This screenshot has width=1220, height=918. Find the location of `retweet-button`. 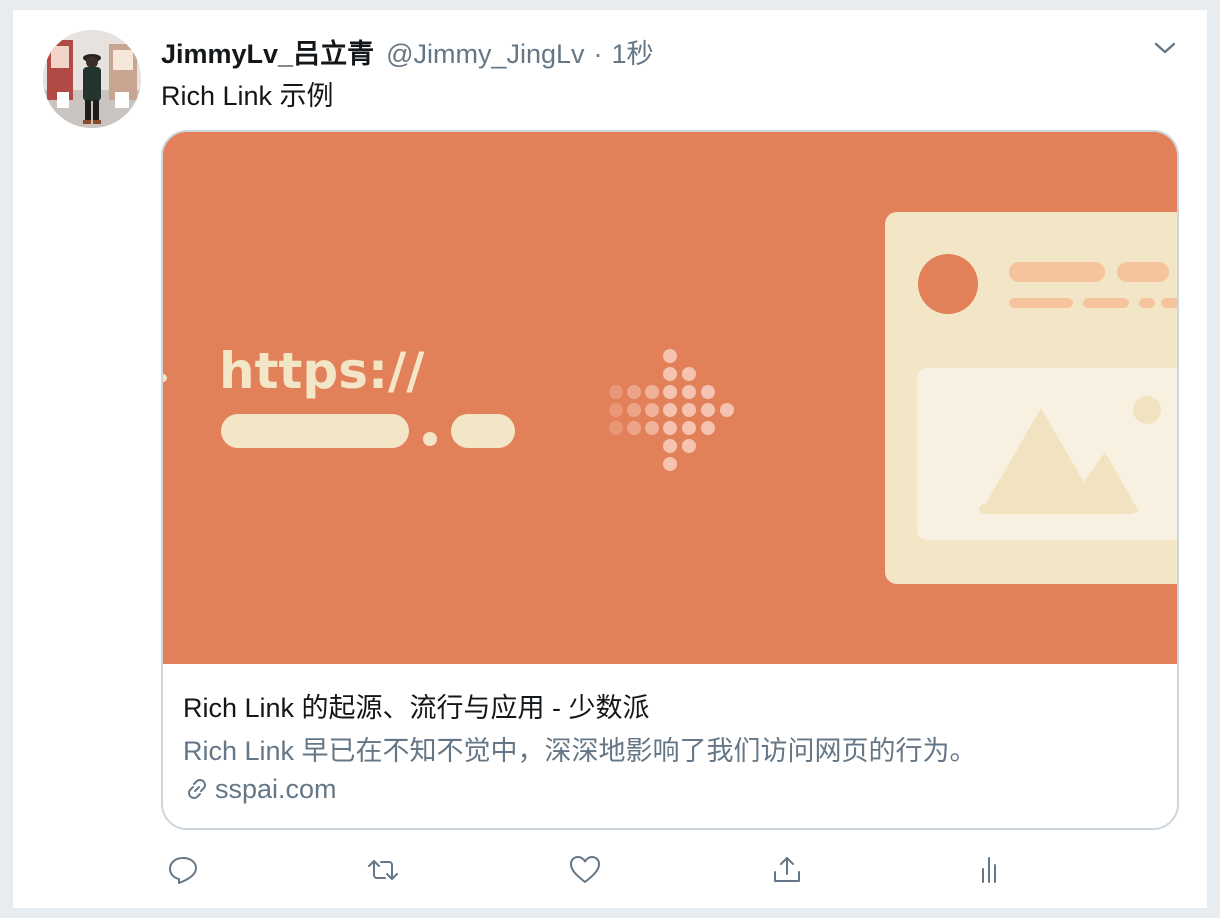

retweet-button is located at coordinates (383, 870).